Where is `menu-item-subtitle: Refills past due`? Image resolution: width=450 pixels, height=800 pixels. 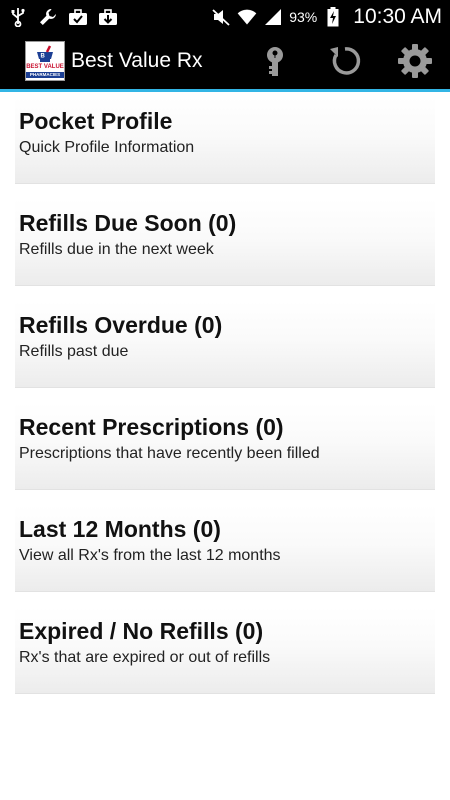 menu-item-subtitle: Refills past due is located at coordinates (74, 351).